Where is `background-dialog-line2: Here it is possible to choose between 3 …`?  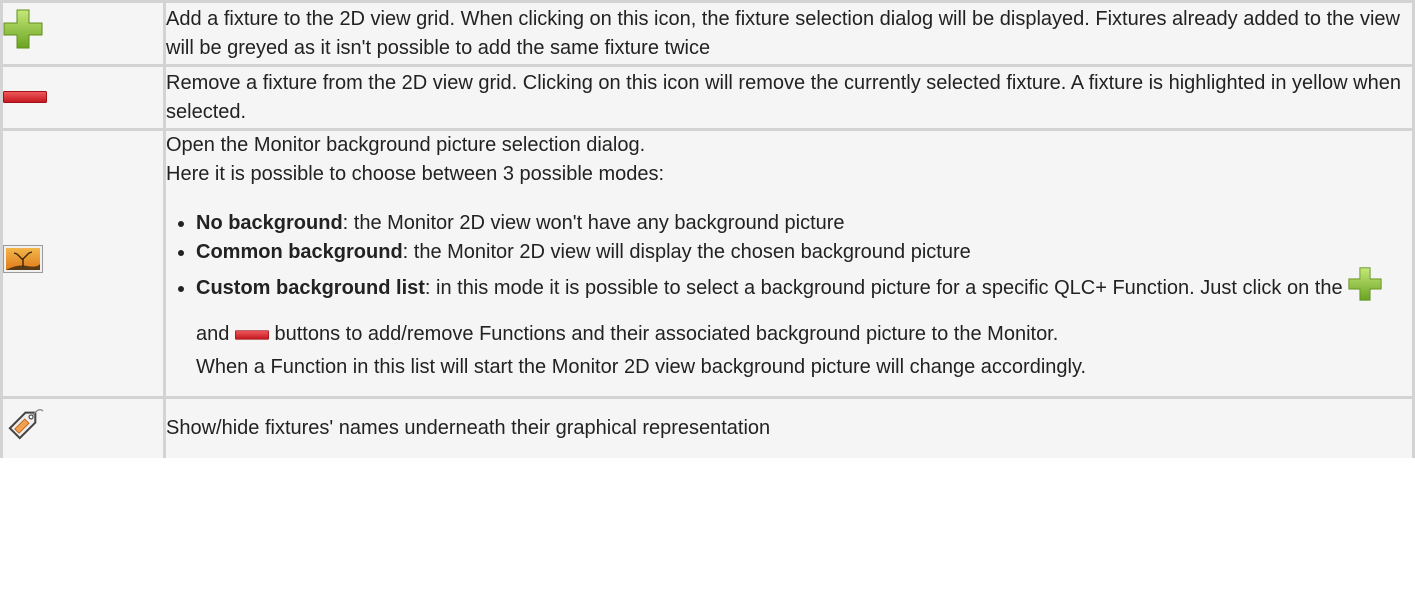
background-dialog-line2: Here it is possible to choose between 3 … is located at coordinates (415, 174).